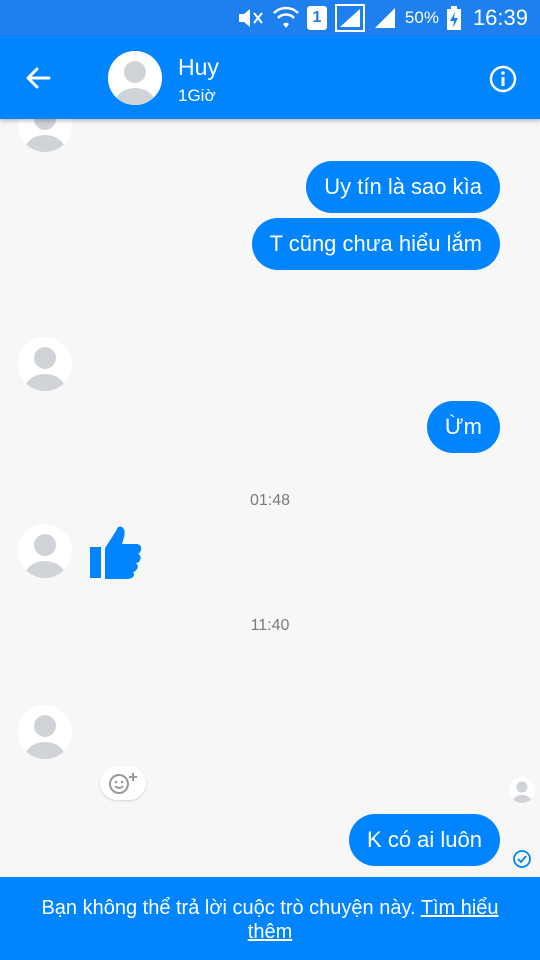  I want to click on battery-charging-icon, so click(453, 18).